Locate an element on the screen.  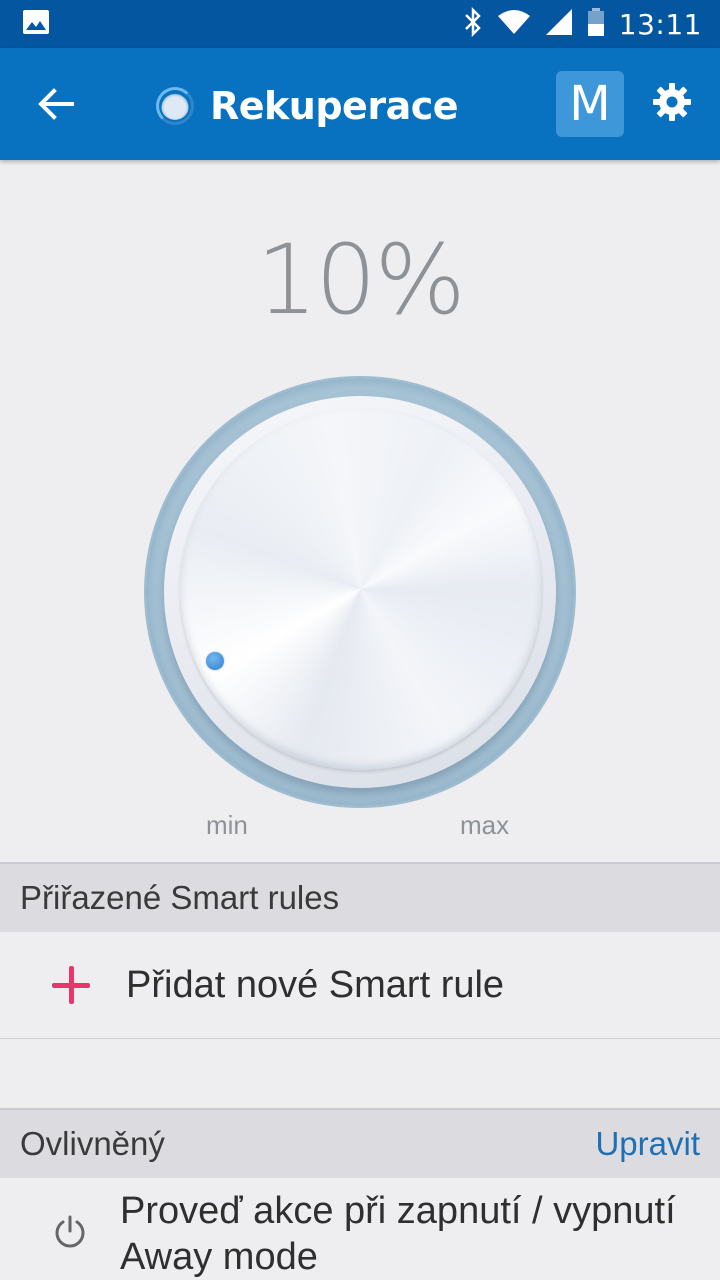
bluetooth-icon is located at coordinates (473, 24).